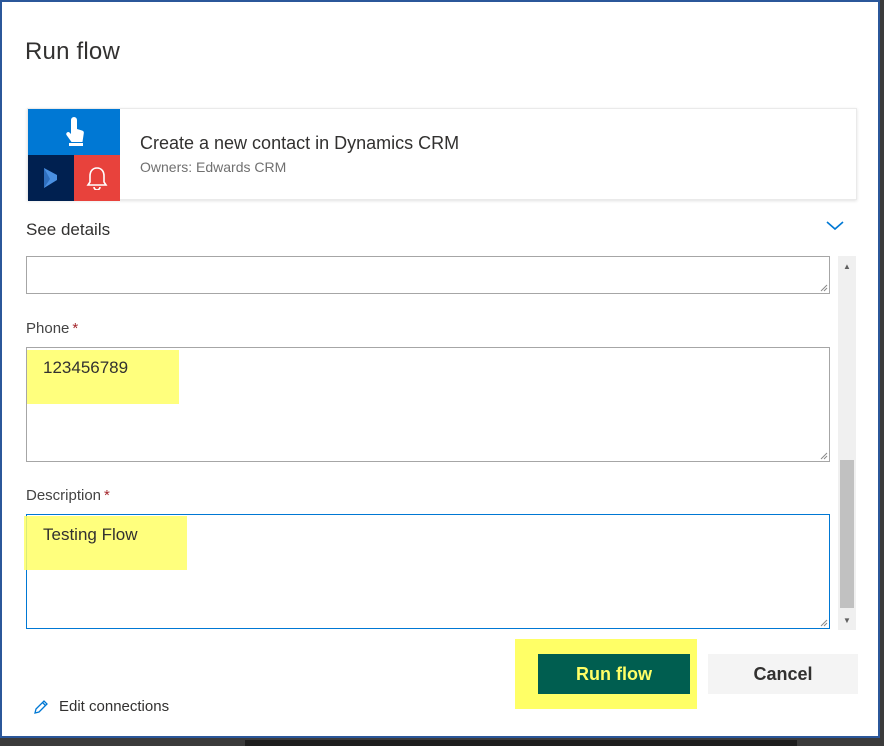 The image size is (884, 746). I want to click on dialog-title: Run flow, so click(72, 51).